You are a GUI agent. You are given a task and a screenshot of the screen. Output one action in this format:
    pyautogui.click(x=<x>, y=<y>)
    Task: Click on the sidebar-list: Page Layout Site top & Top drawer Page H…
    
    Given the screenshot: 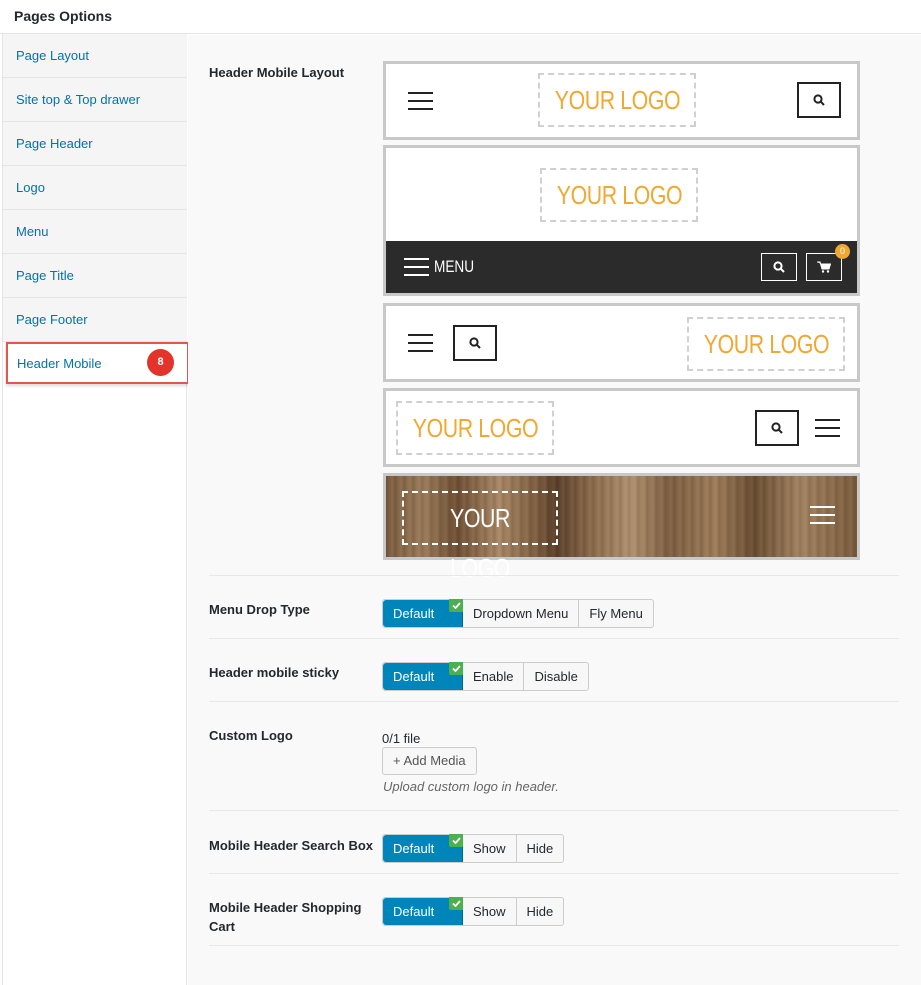 What is the action you would take?
    pyautogui.click(x=96, y=209)
    